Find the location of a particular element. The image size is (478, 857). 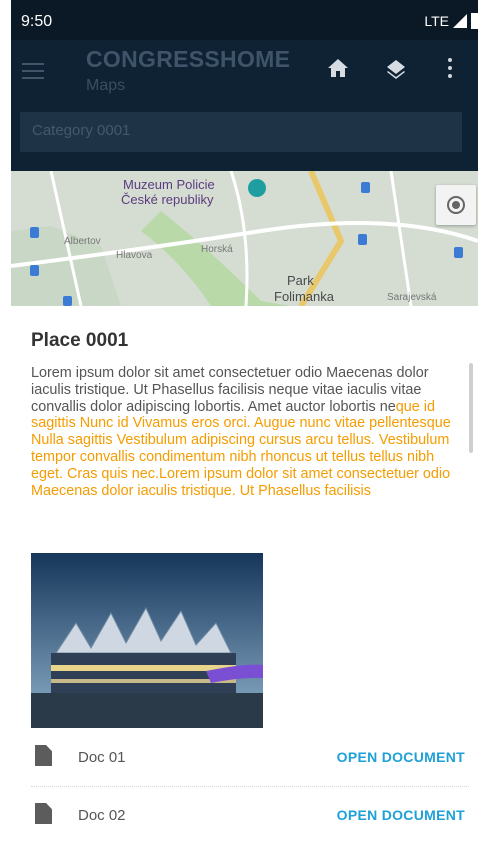

status-bar: 9:50 LTE is located at coordinates (244, 20).